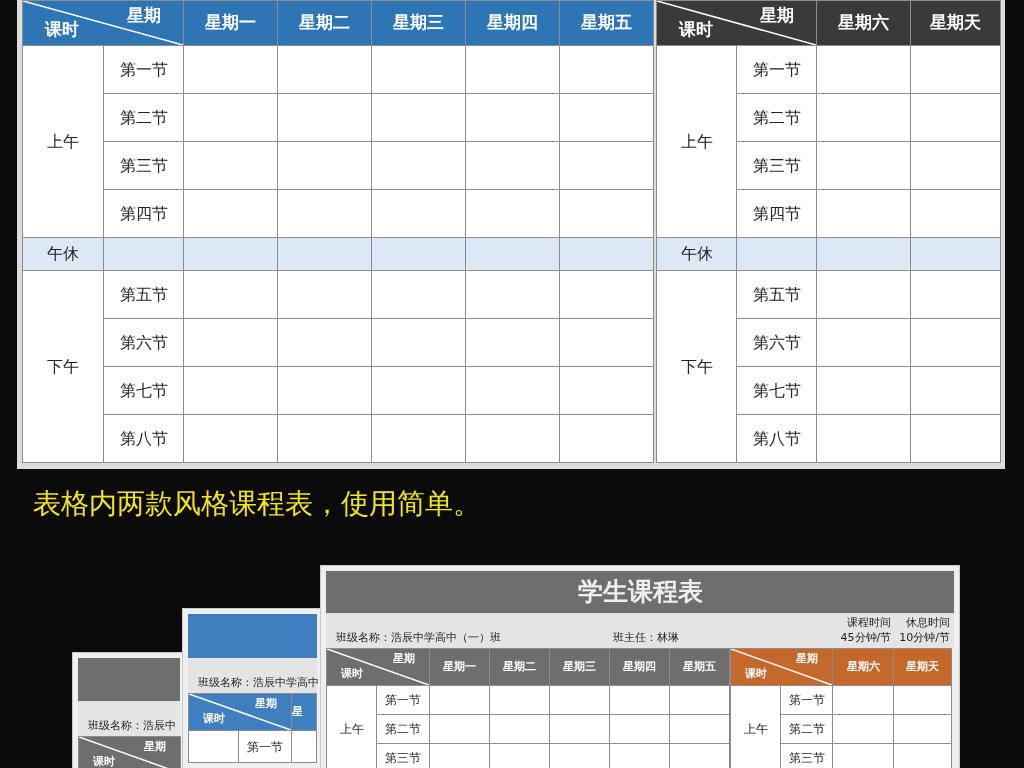 This screenshot has width=1024, height=768. I want to click on time-value: 10分钟/节, so click(924, 638).